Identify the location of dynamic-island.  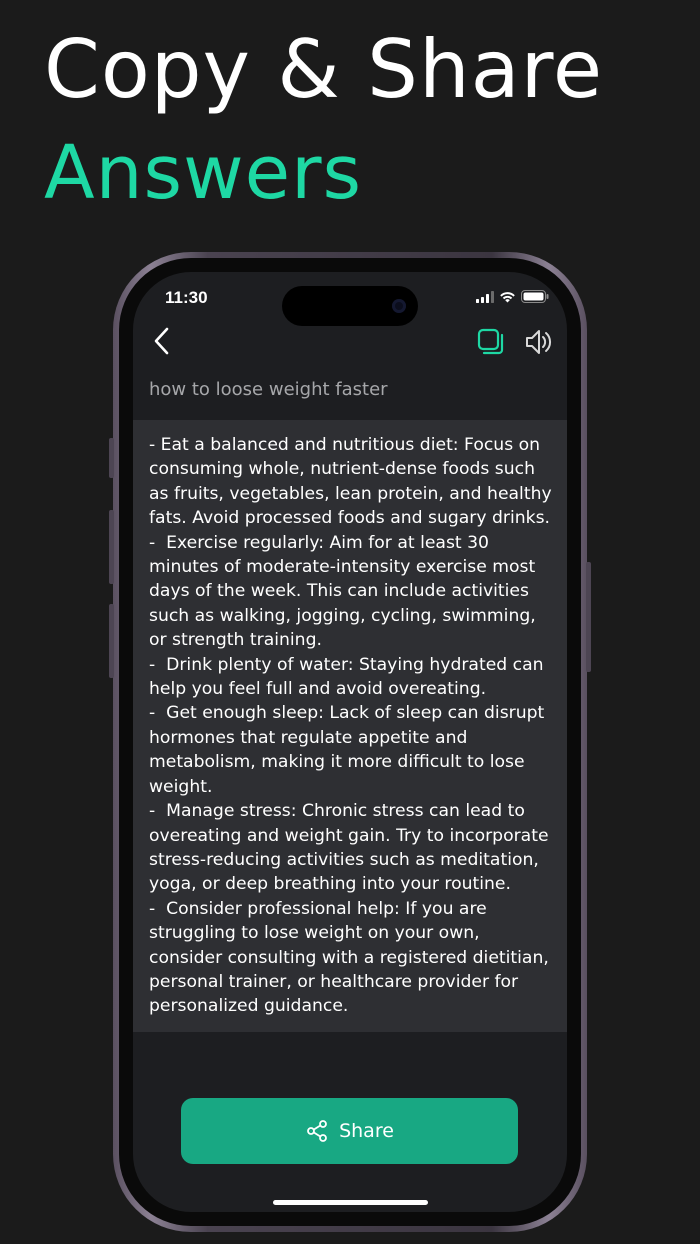
(350, 306).